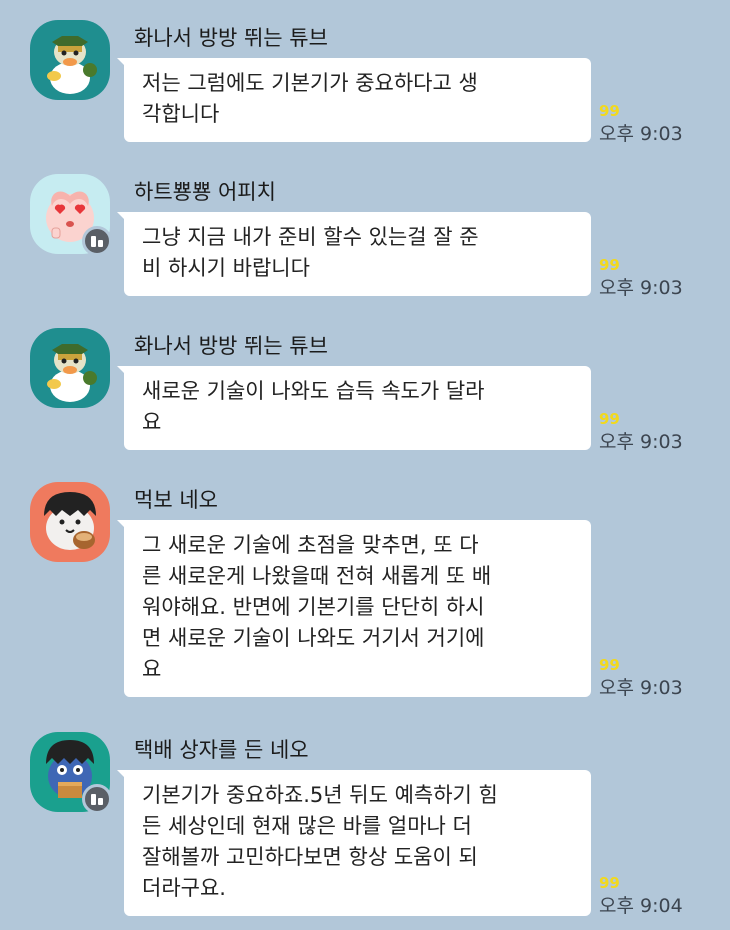  I want to click on message-bubble: 그냥 지금 내가 준비 할수 있는걸 잘 준 비 하시기 바랍니다, so click(354, 254).